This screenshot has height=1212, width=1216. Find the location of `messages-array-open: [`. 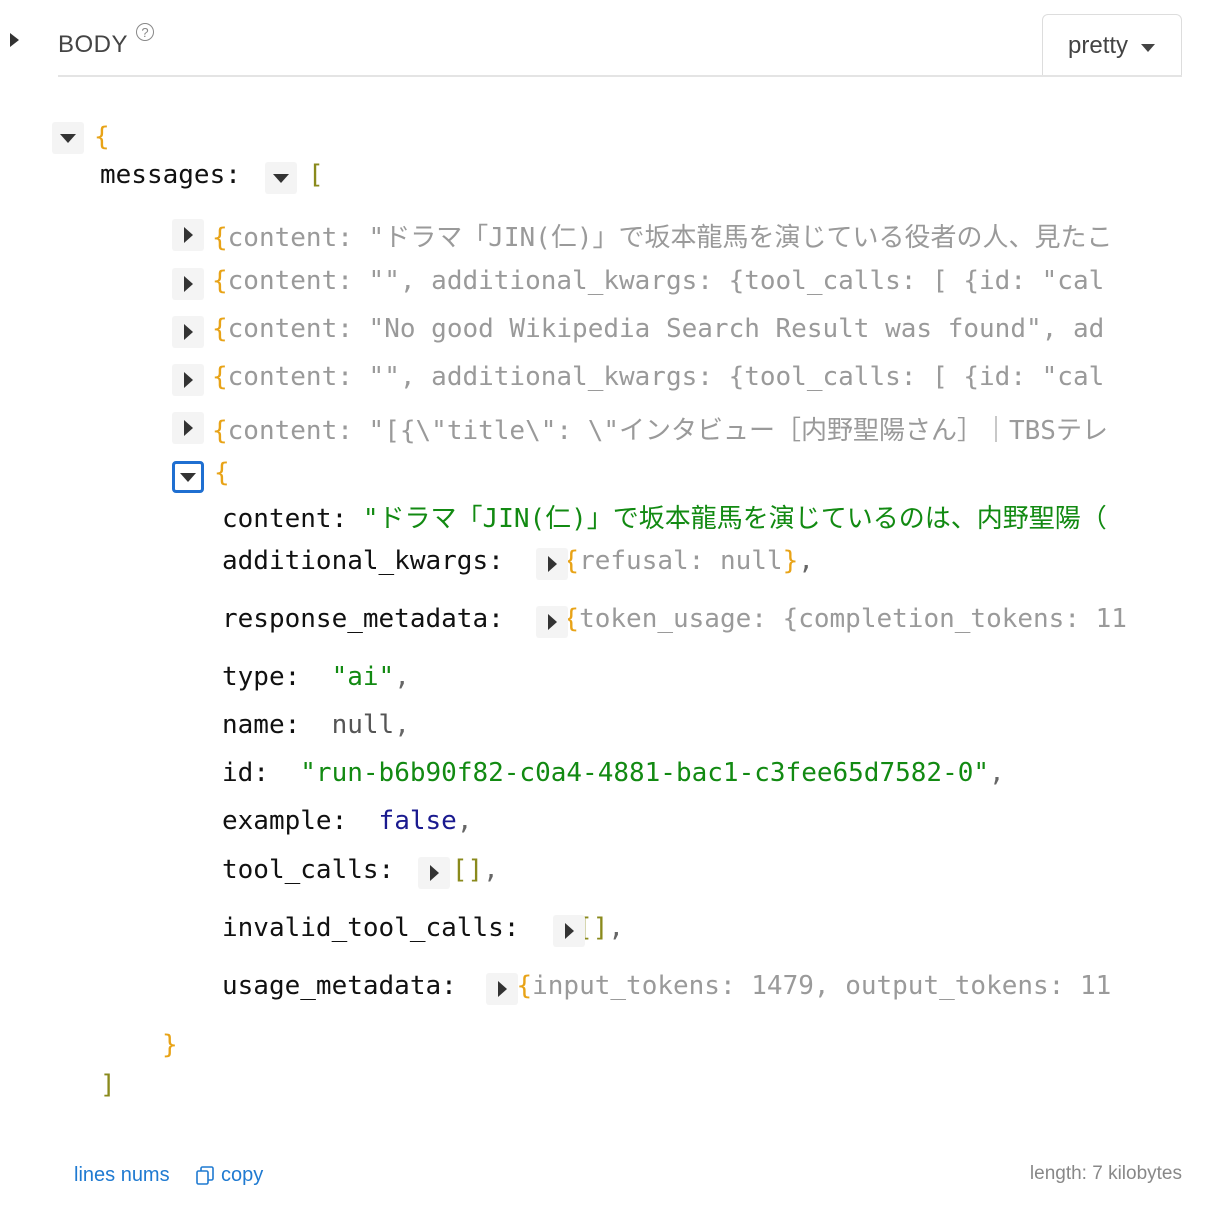

messages-array-open: [ is located at coordinates (316, 175).